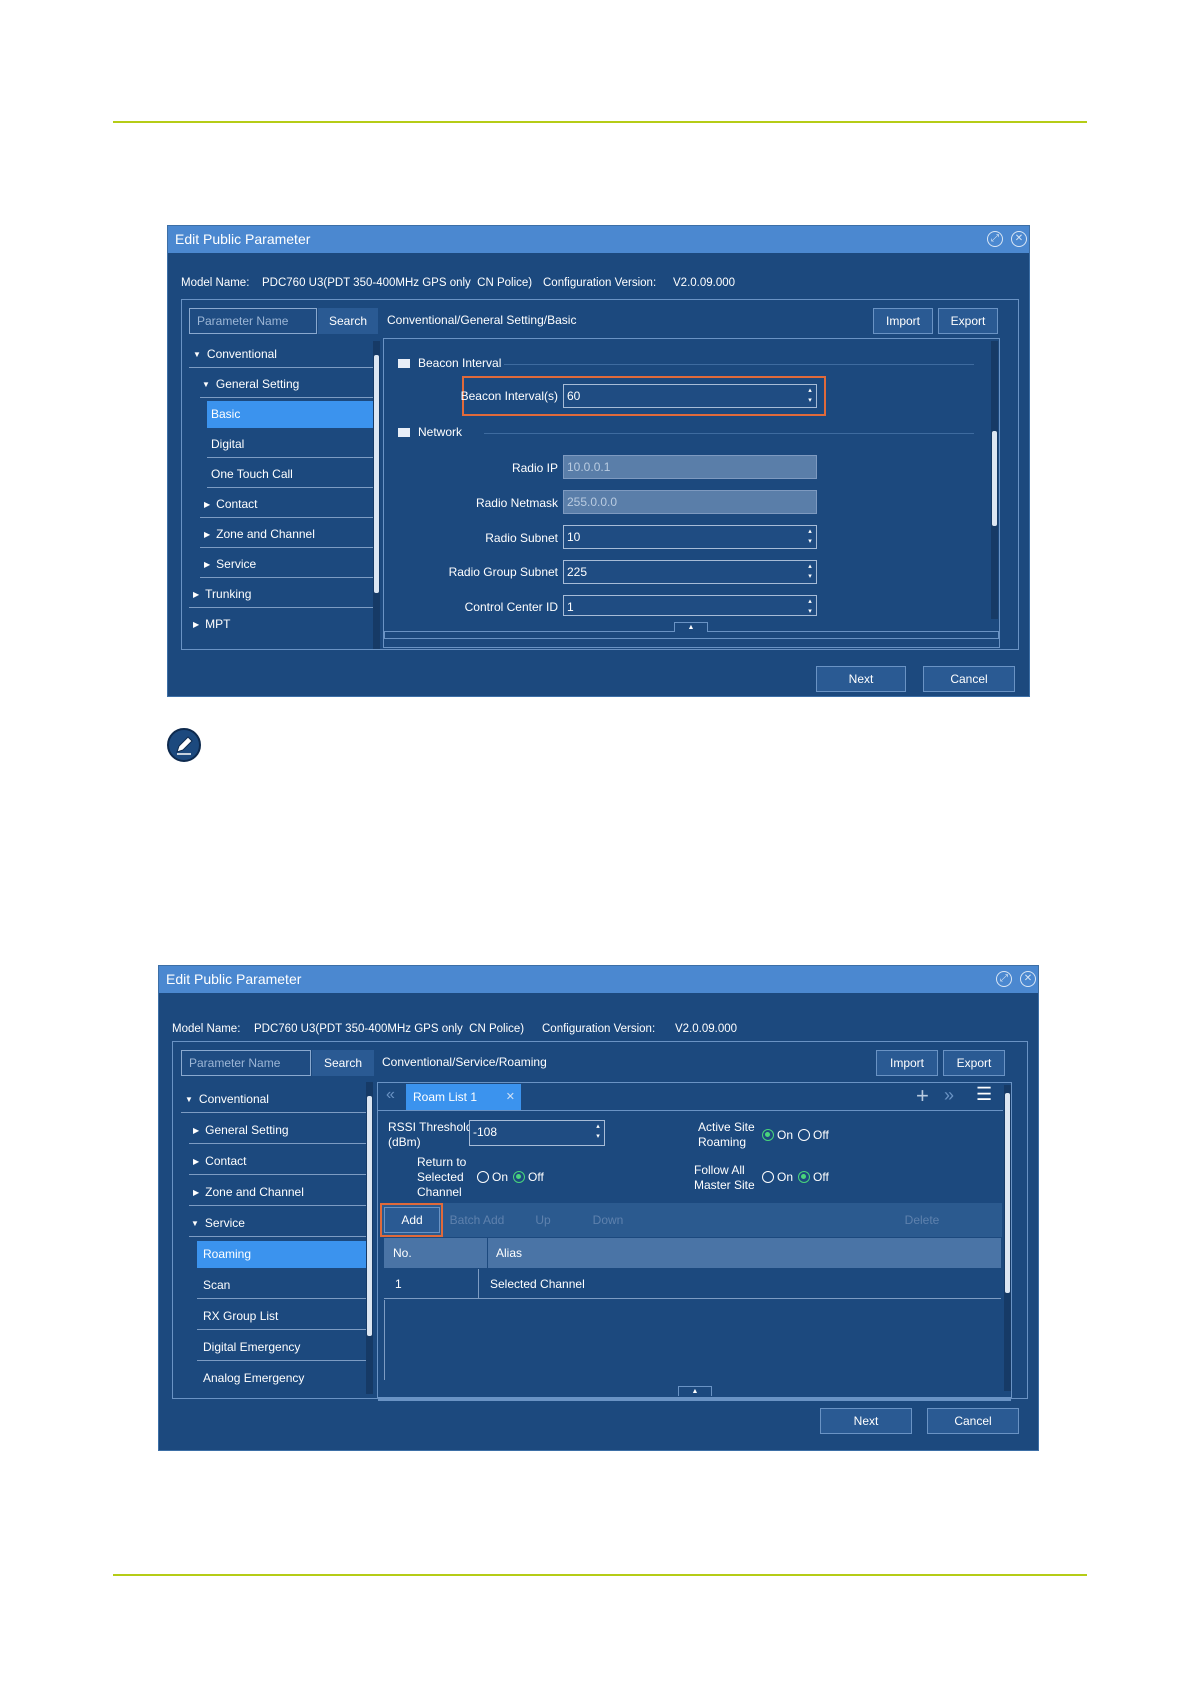 The height and width of the screenshot is (1684, 1191). Describe the element at coordinates (528, 1177) in the screenshot. I see `return-off-radio: Off` at that location.